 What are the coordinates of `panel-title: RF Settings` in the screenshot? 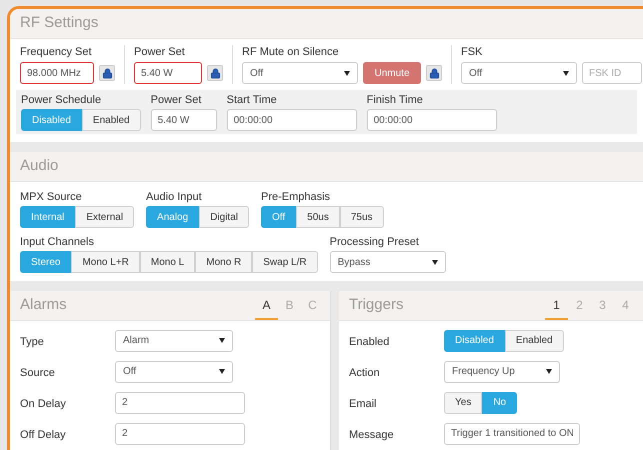 It's located at (59, 23).